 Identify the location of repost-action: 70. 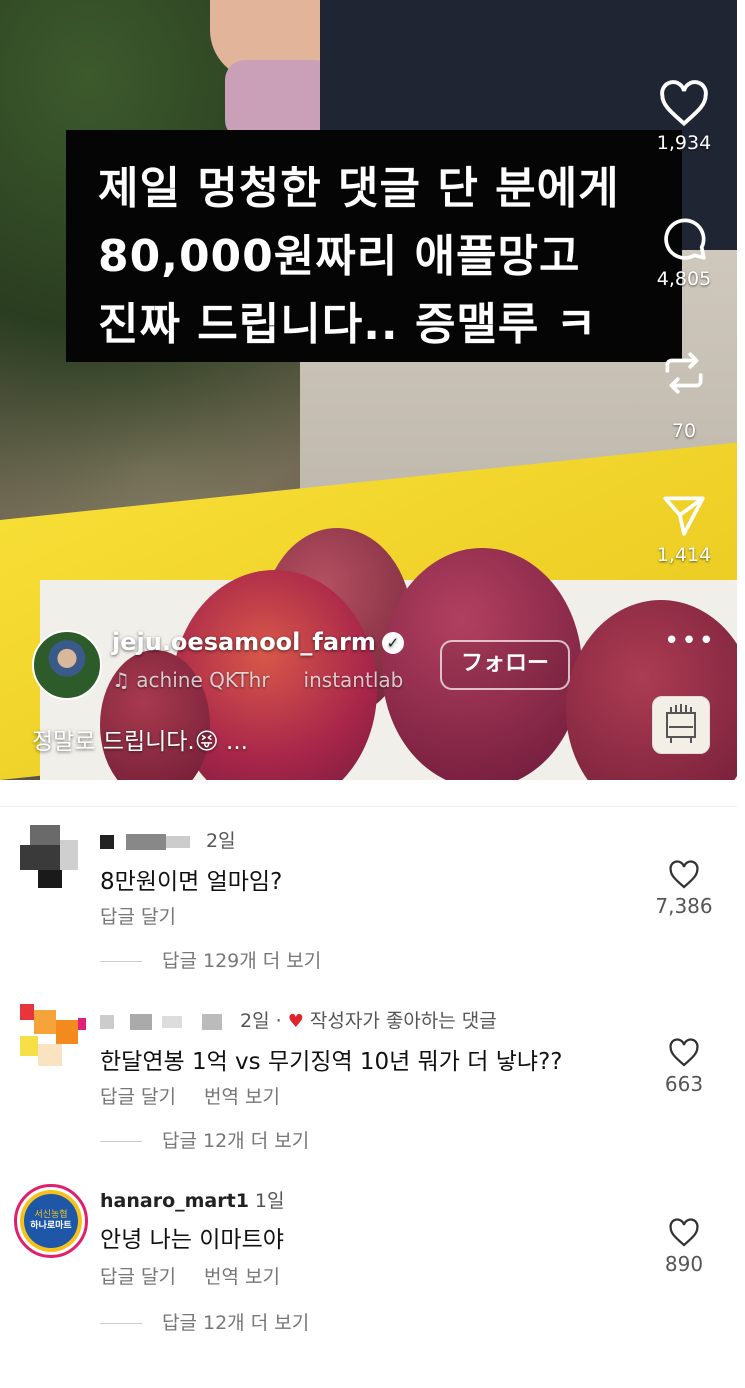
(684, 395).